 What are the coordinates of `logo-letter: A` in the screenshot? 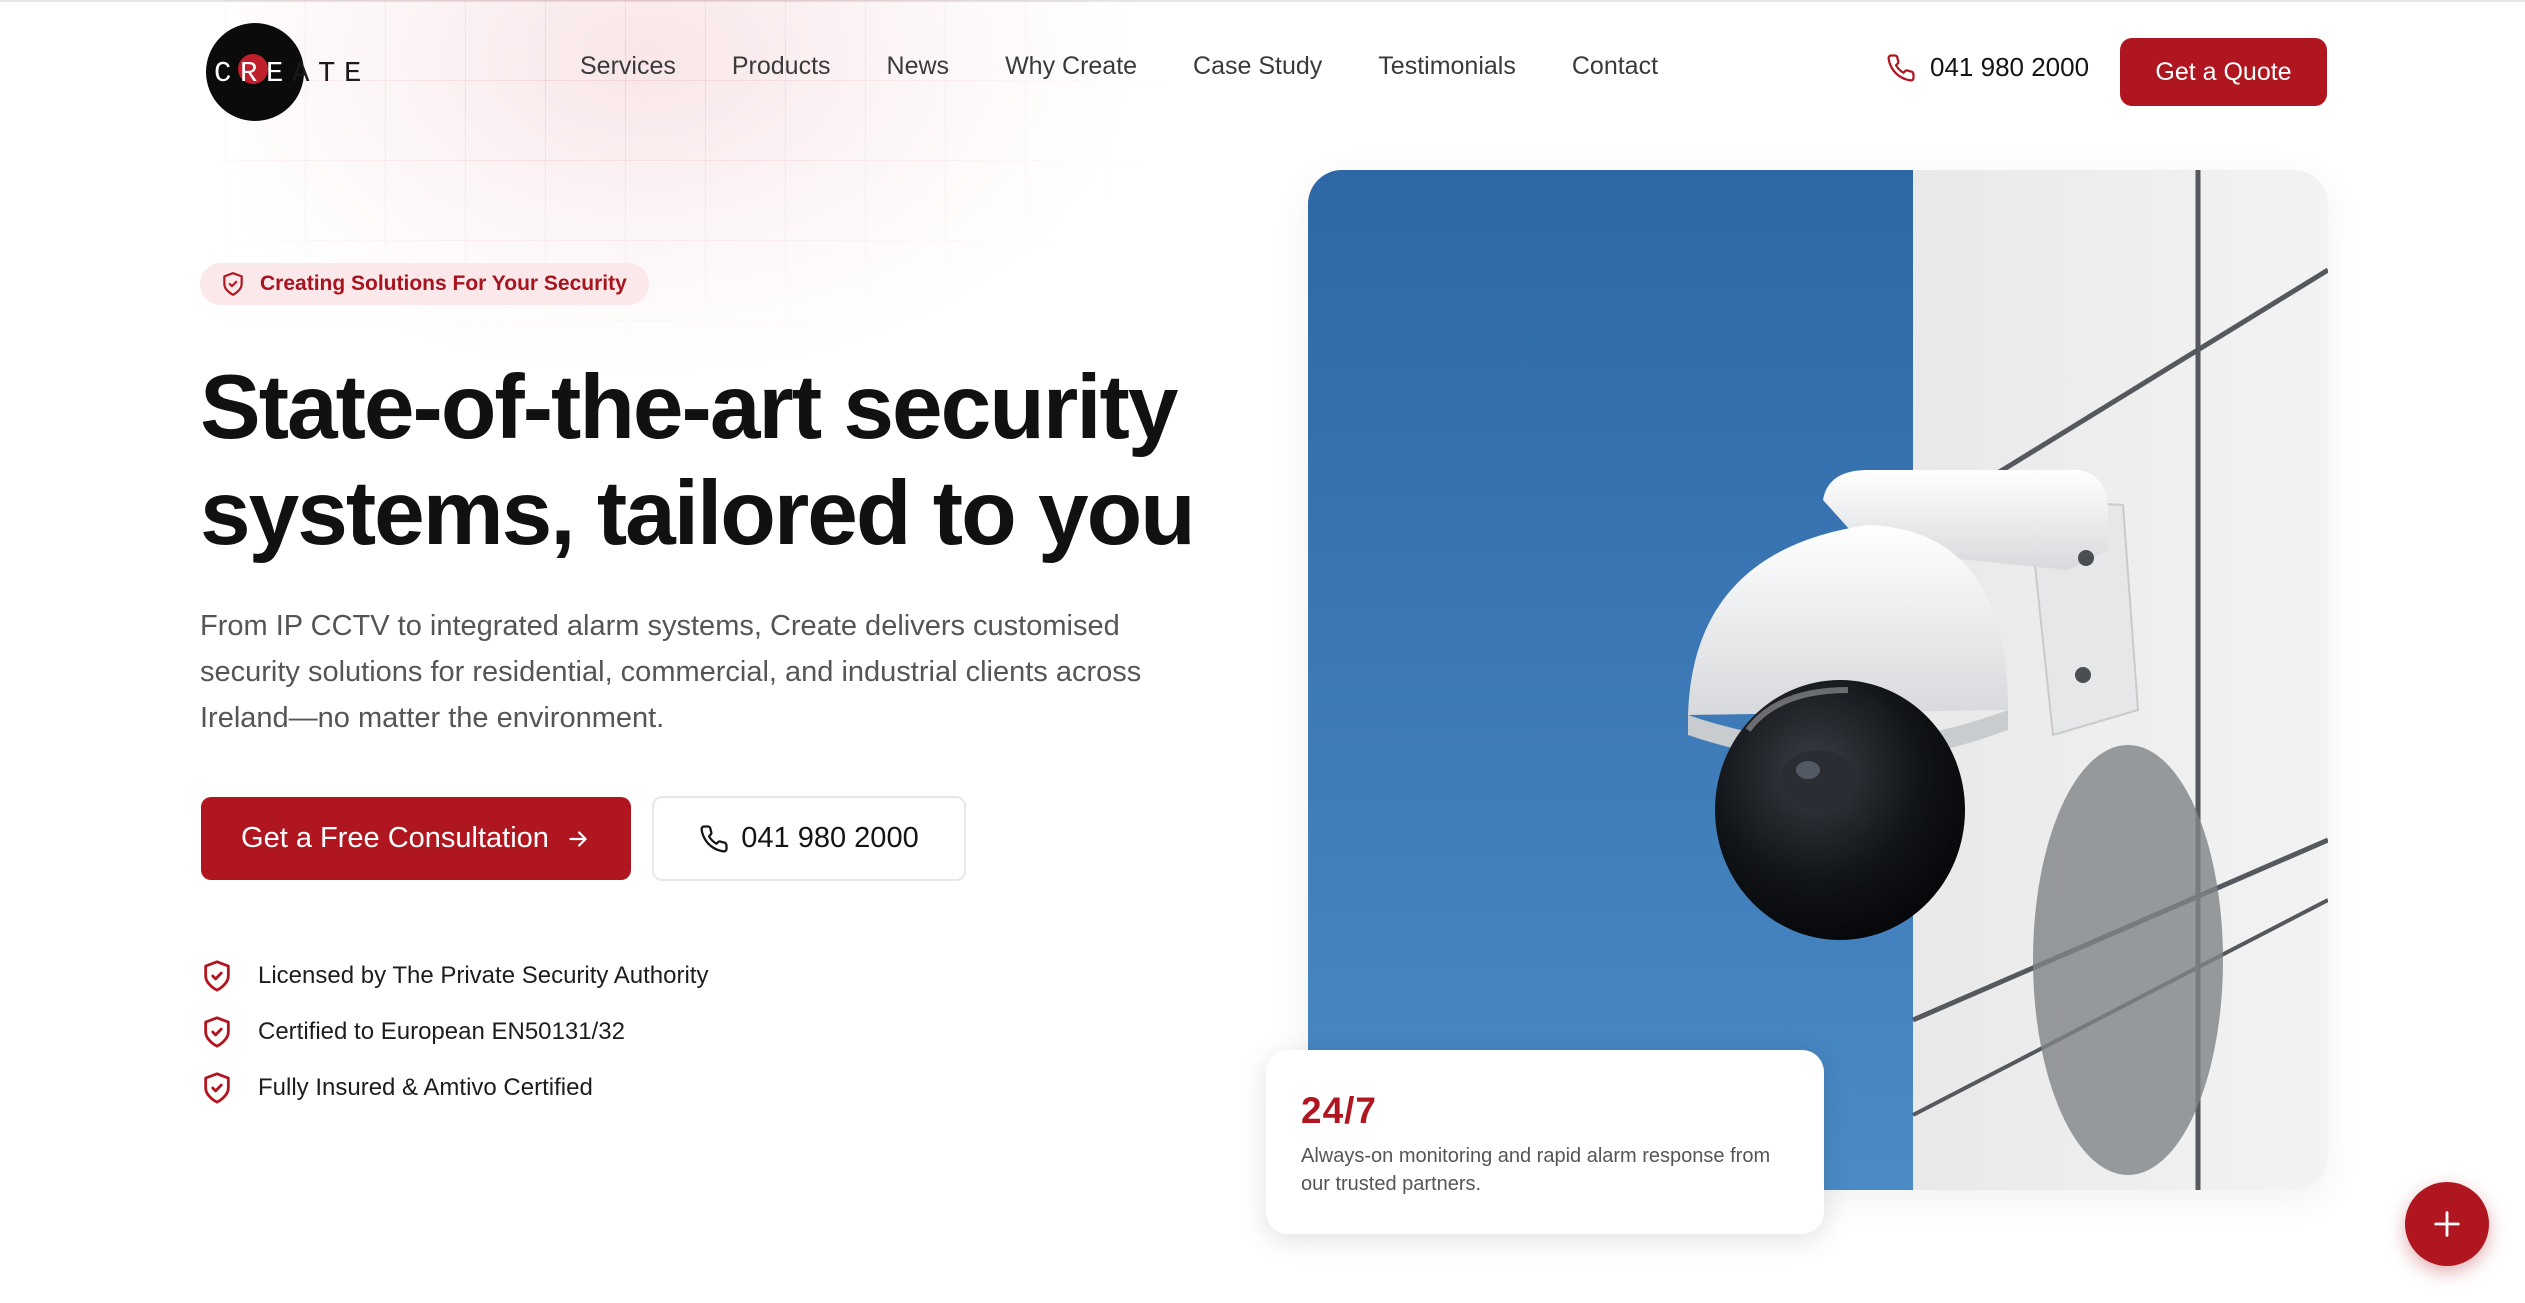 It's located at (305, 73).